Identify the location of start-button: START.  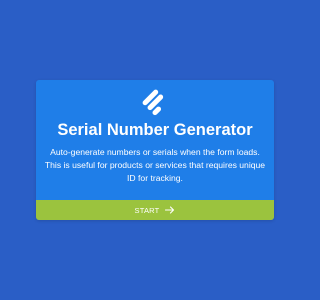
(155, 210).